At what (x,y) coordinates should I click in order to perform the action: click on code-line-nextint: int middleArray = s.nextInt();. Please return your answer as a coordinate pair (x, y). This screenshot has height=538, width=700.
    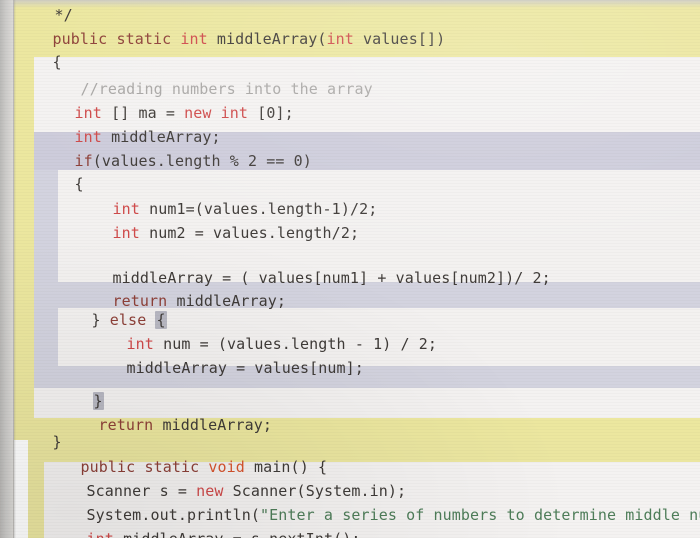
    Looking at the image, I should click on (205, 526).